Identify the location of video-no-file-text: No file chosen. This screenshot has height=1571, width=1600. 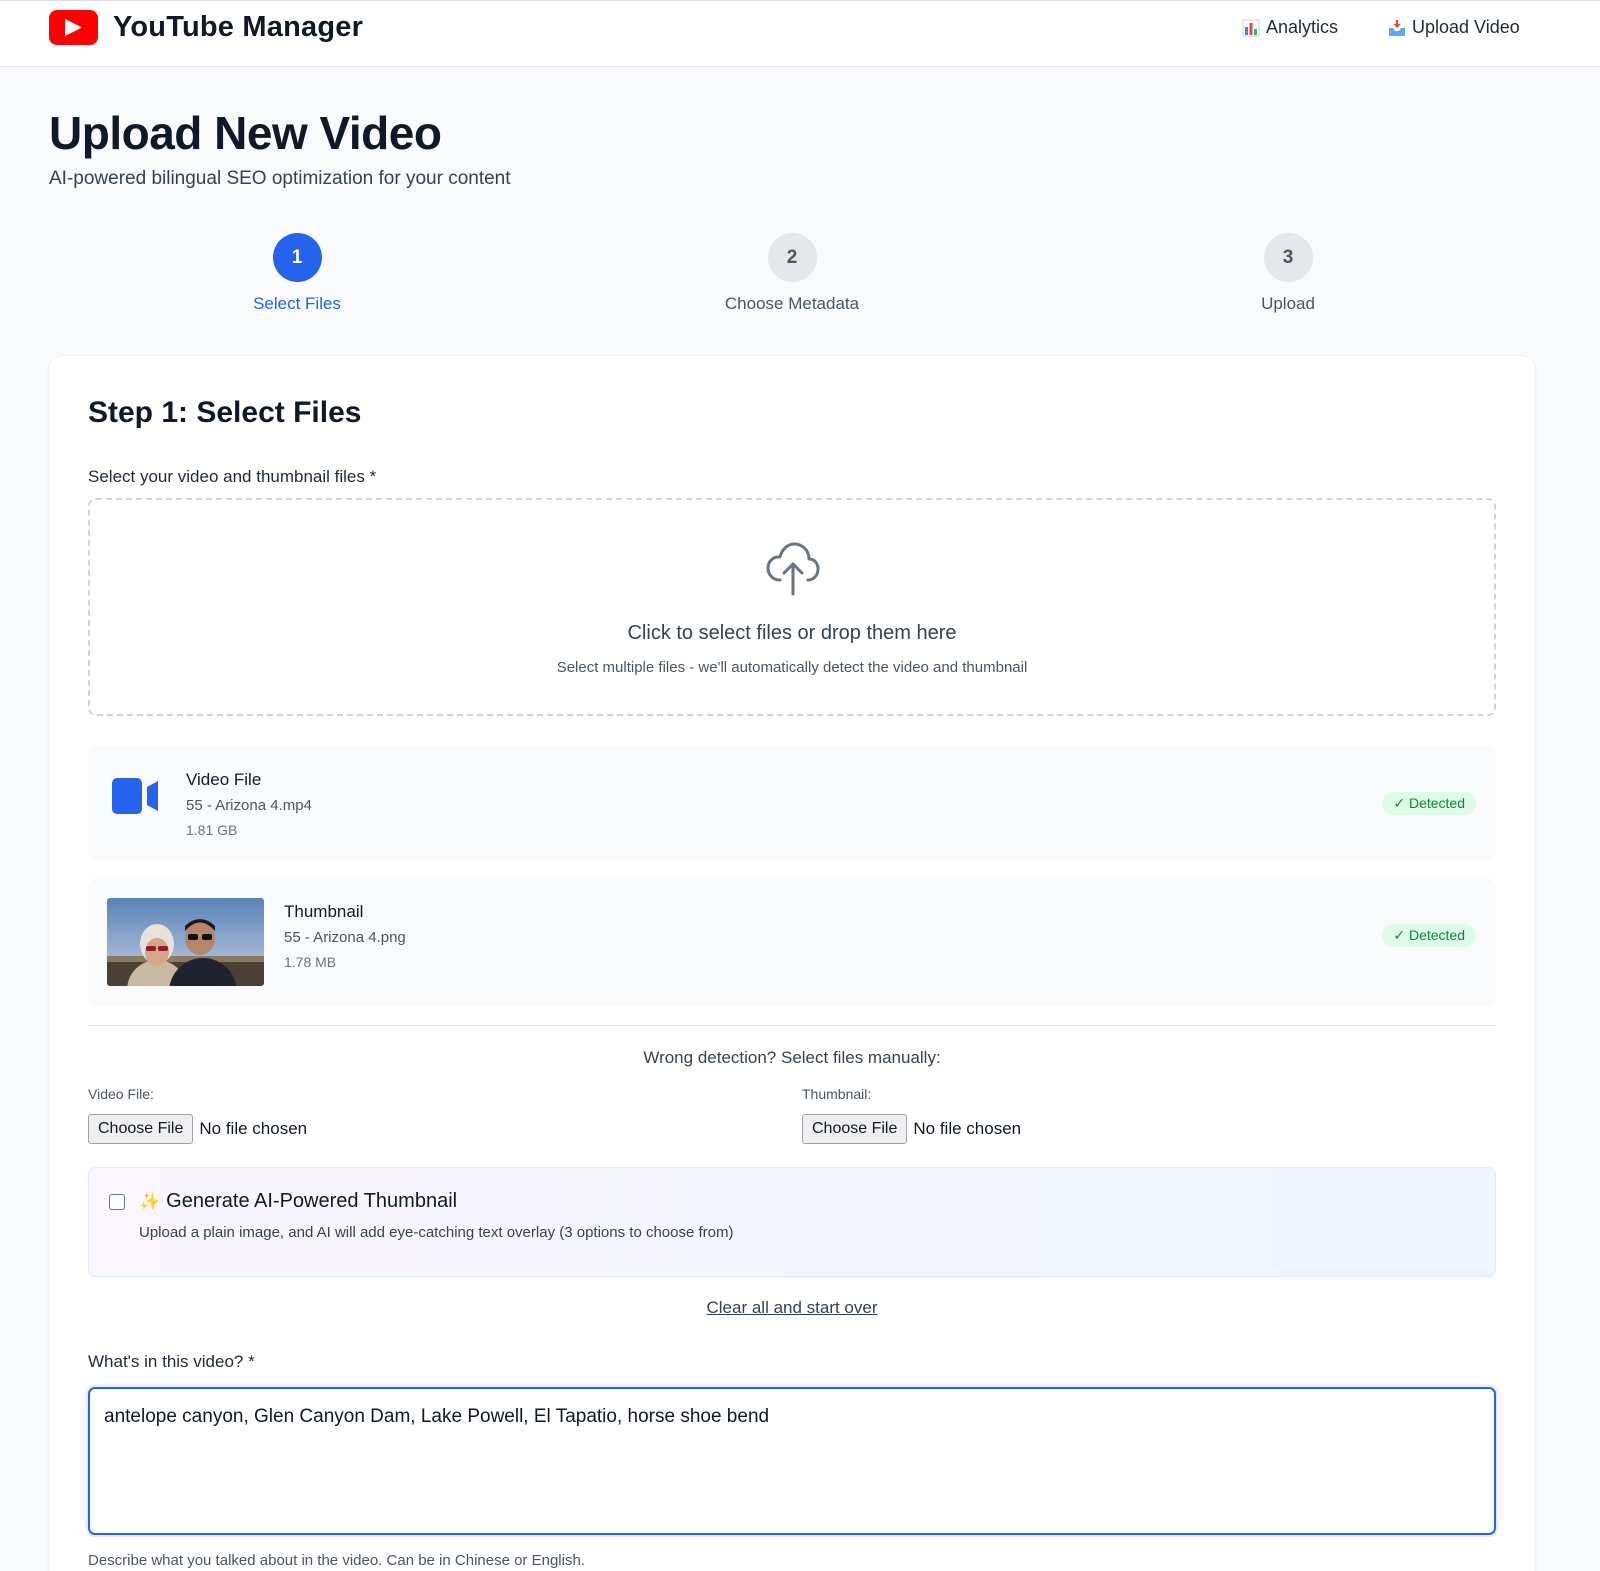
(253, 1128).